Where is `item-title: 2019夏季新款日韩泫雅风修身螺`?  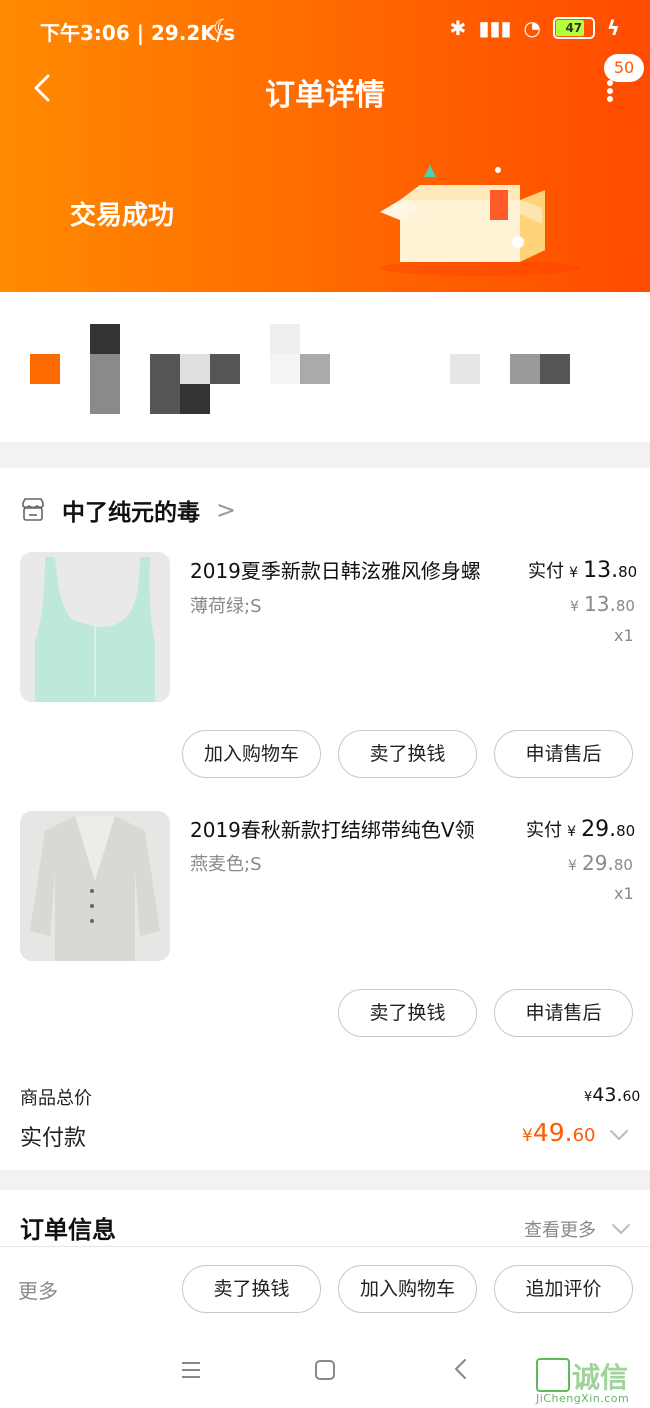 item-title: 2019夏季新款日韩泫雅风修身螺 is located at coordinates (335, 569).